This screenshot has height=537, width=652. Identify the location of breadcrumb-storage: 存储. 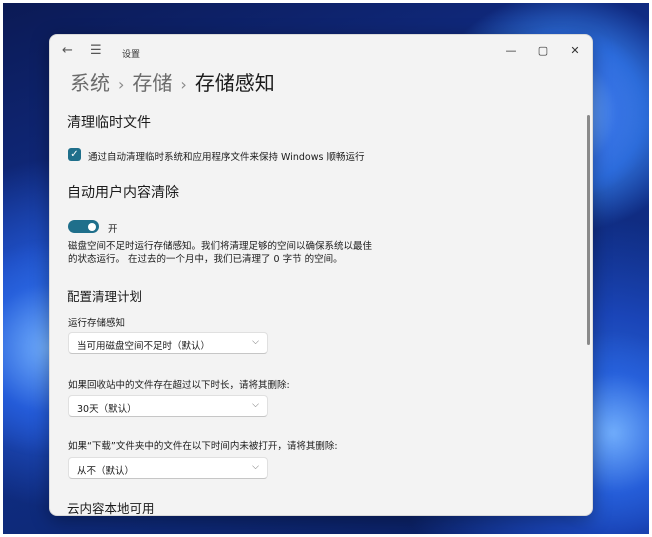
(152, 83).